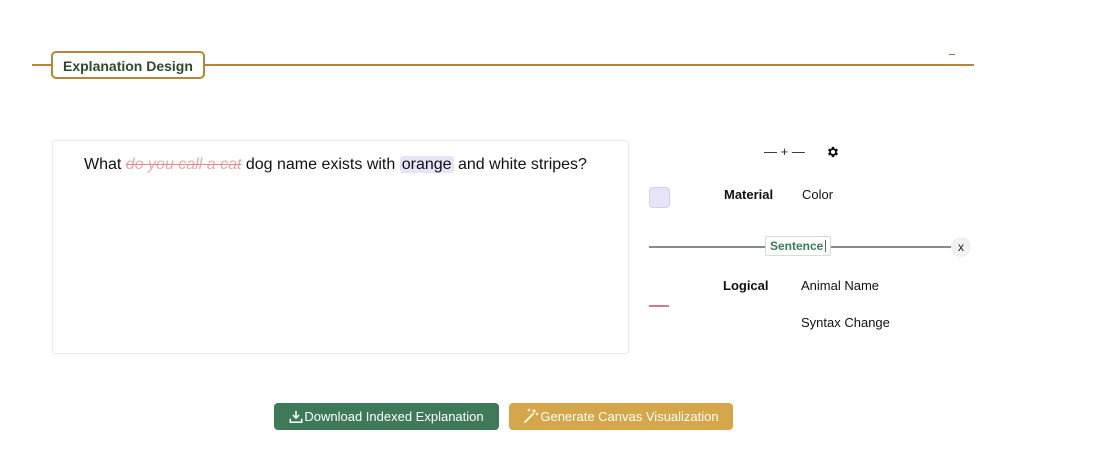 The image size is (1114, 458). Describe the element at coordinates (128, 65) in the screenshot. I see `section-title: Explanation Design` at that location.